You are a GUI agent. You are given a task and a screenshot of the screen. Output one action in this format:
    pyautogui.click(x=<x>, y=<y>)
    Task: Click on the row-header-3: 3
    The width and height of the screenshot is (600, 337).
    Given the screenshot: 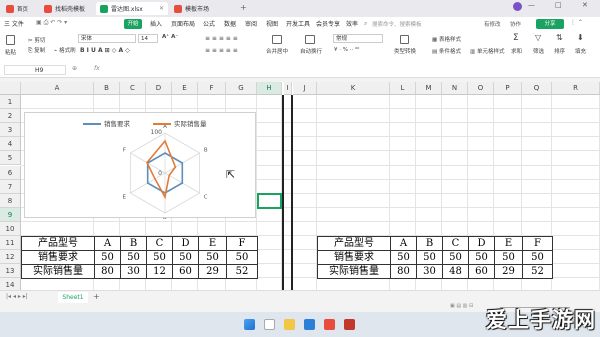 What is the action you would take?
    pyautogui.click(x=10, y=130)
    